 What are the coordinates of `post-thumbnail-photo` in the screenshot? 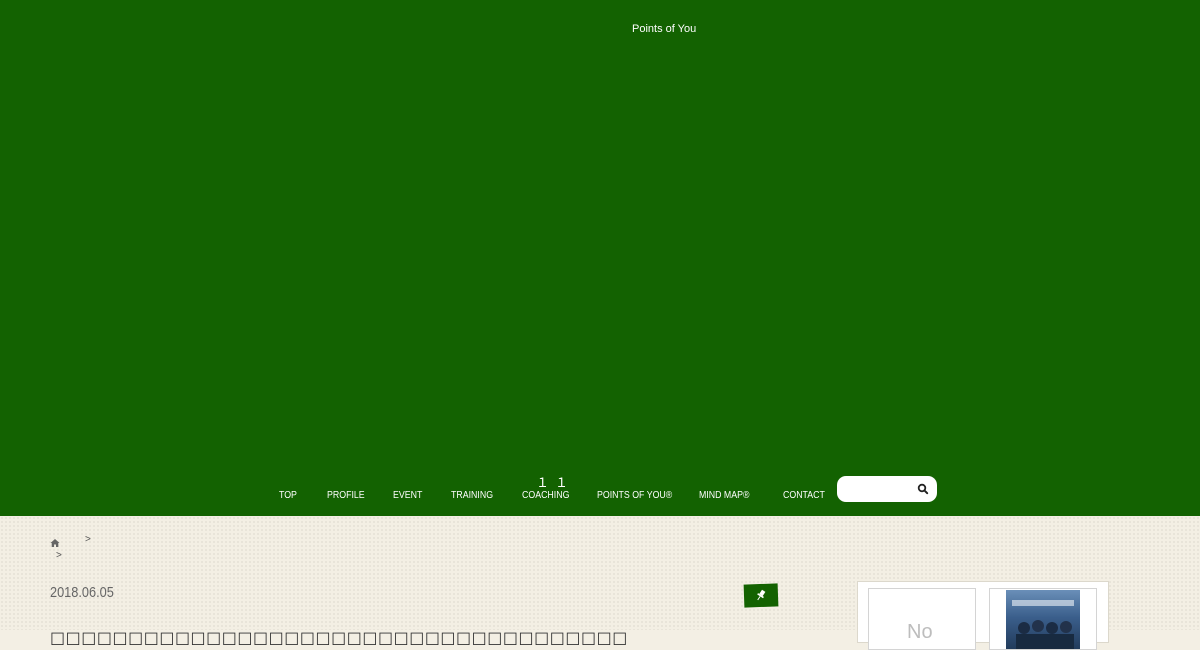 It's located at (1043, 619).